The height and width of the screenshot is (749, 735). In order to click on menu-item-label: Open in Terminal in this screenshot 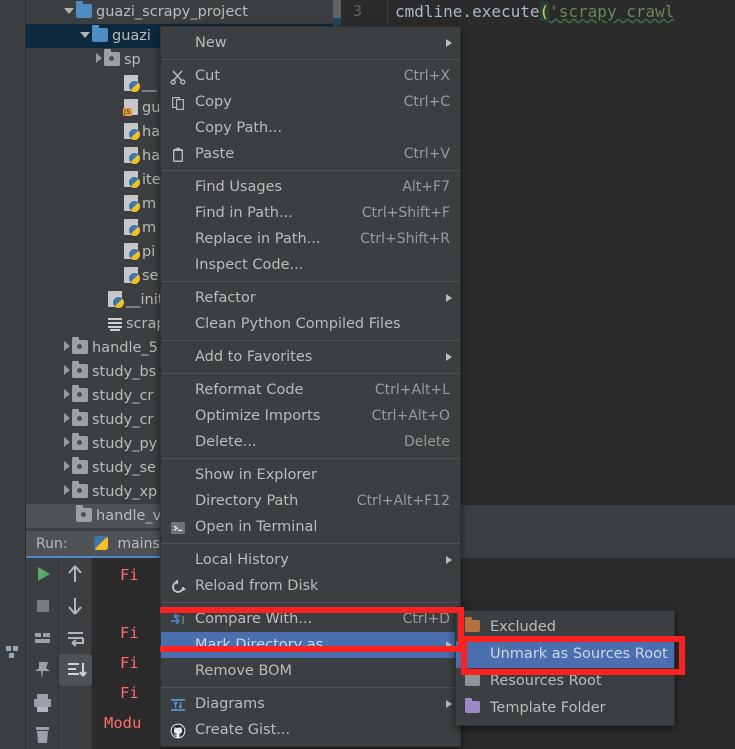, I will do `click(256, 527)`.